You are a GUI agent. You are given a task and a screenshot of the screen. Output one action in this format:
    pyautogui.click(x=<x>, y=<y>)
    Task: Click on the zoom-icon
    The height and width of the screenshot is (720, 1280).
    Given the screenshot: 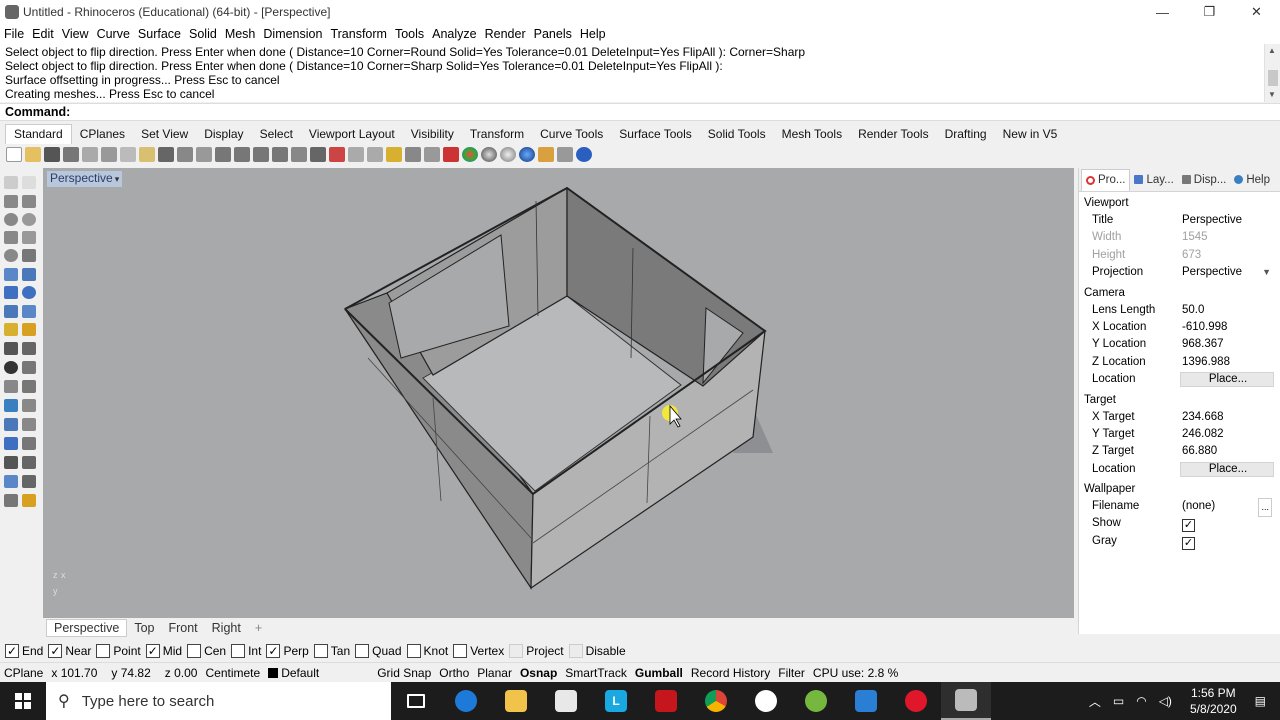 What is the action you would take?
    pyautogui.click(x=223, y=154)
    